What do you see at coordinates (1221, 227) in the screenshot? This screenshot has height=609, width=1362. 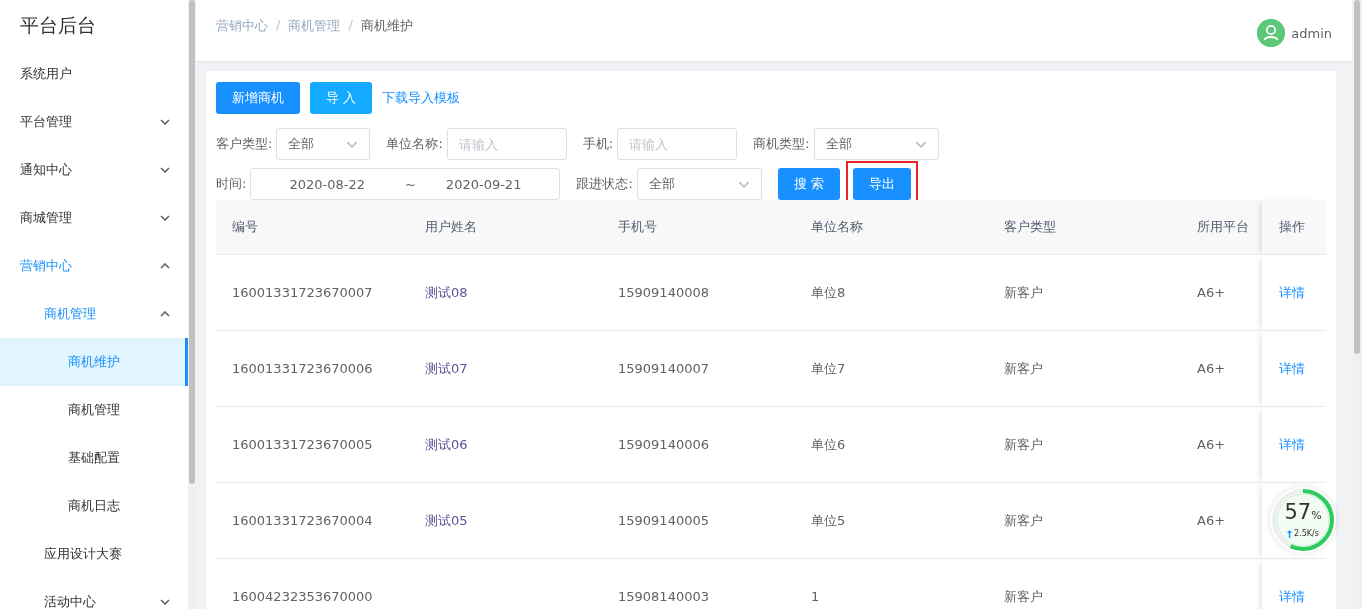 I see `column-header: 所用平台` at bounding box center [1221, 227].